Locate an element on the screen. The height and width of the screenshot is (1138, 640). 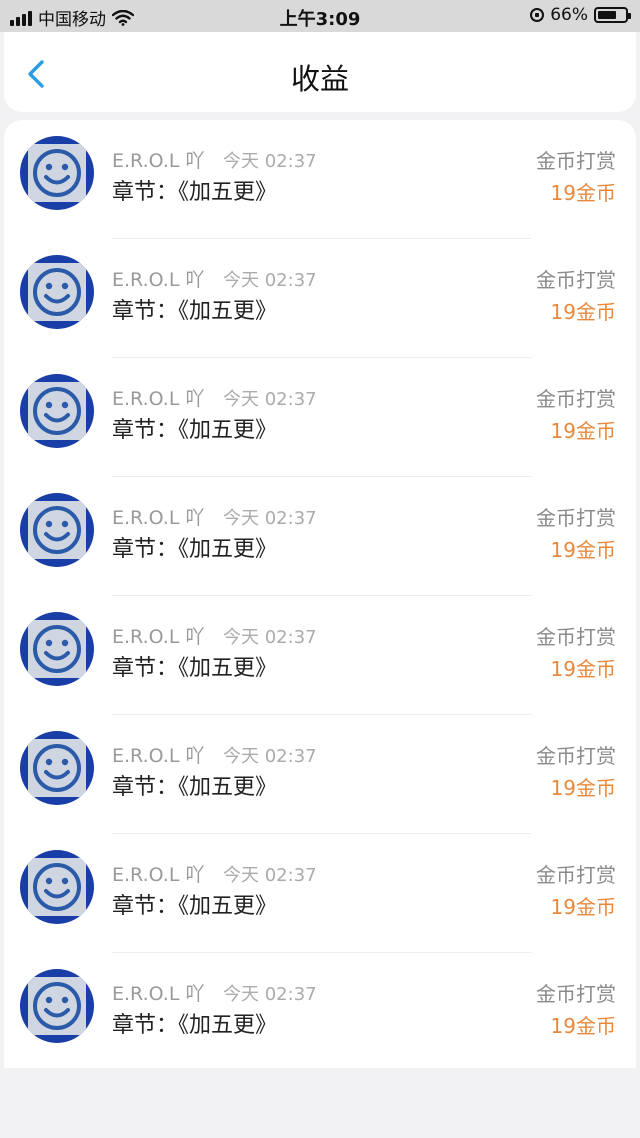
nav-header: 收益 is located at coordinates (320, 72).